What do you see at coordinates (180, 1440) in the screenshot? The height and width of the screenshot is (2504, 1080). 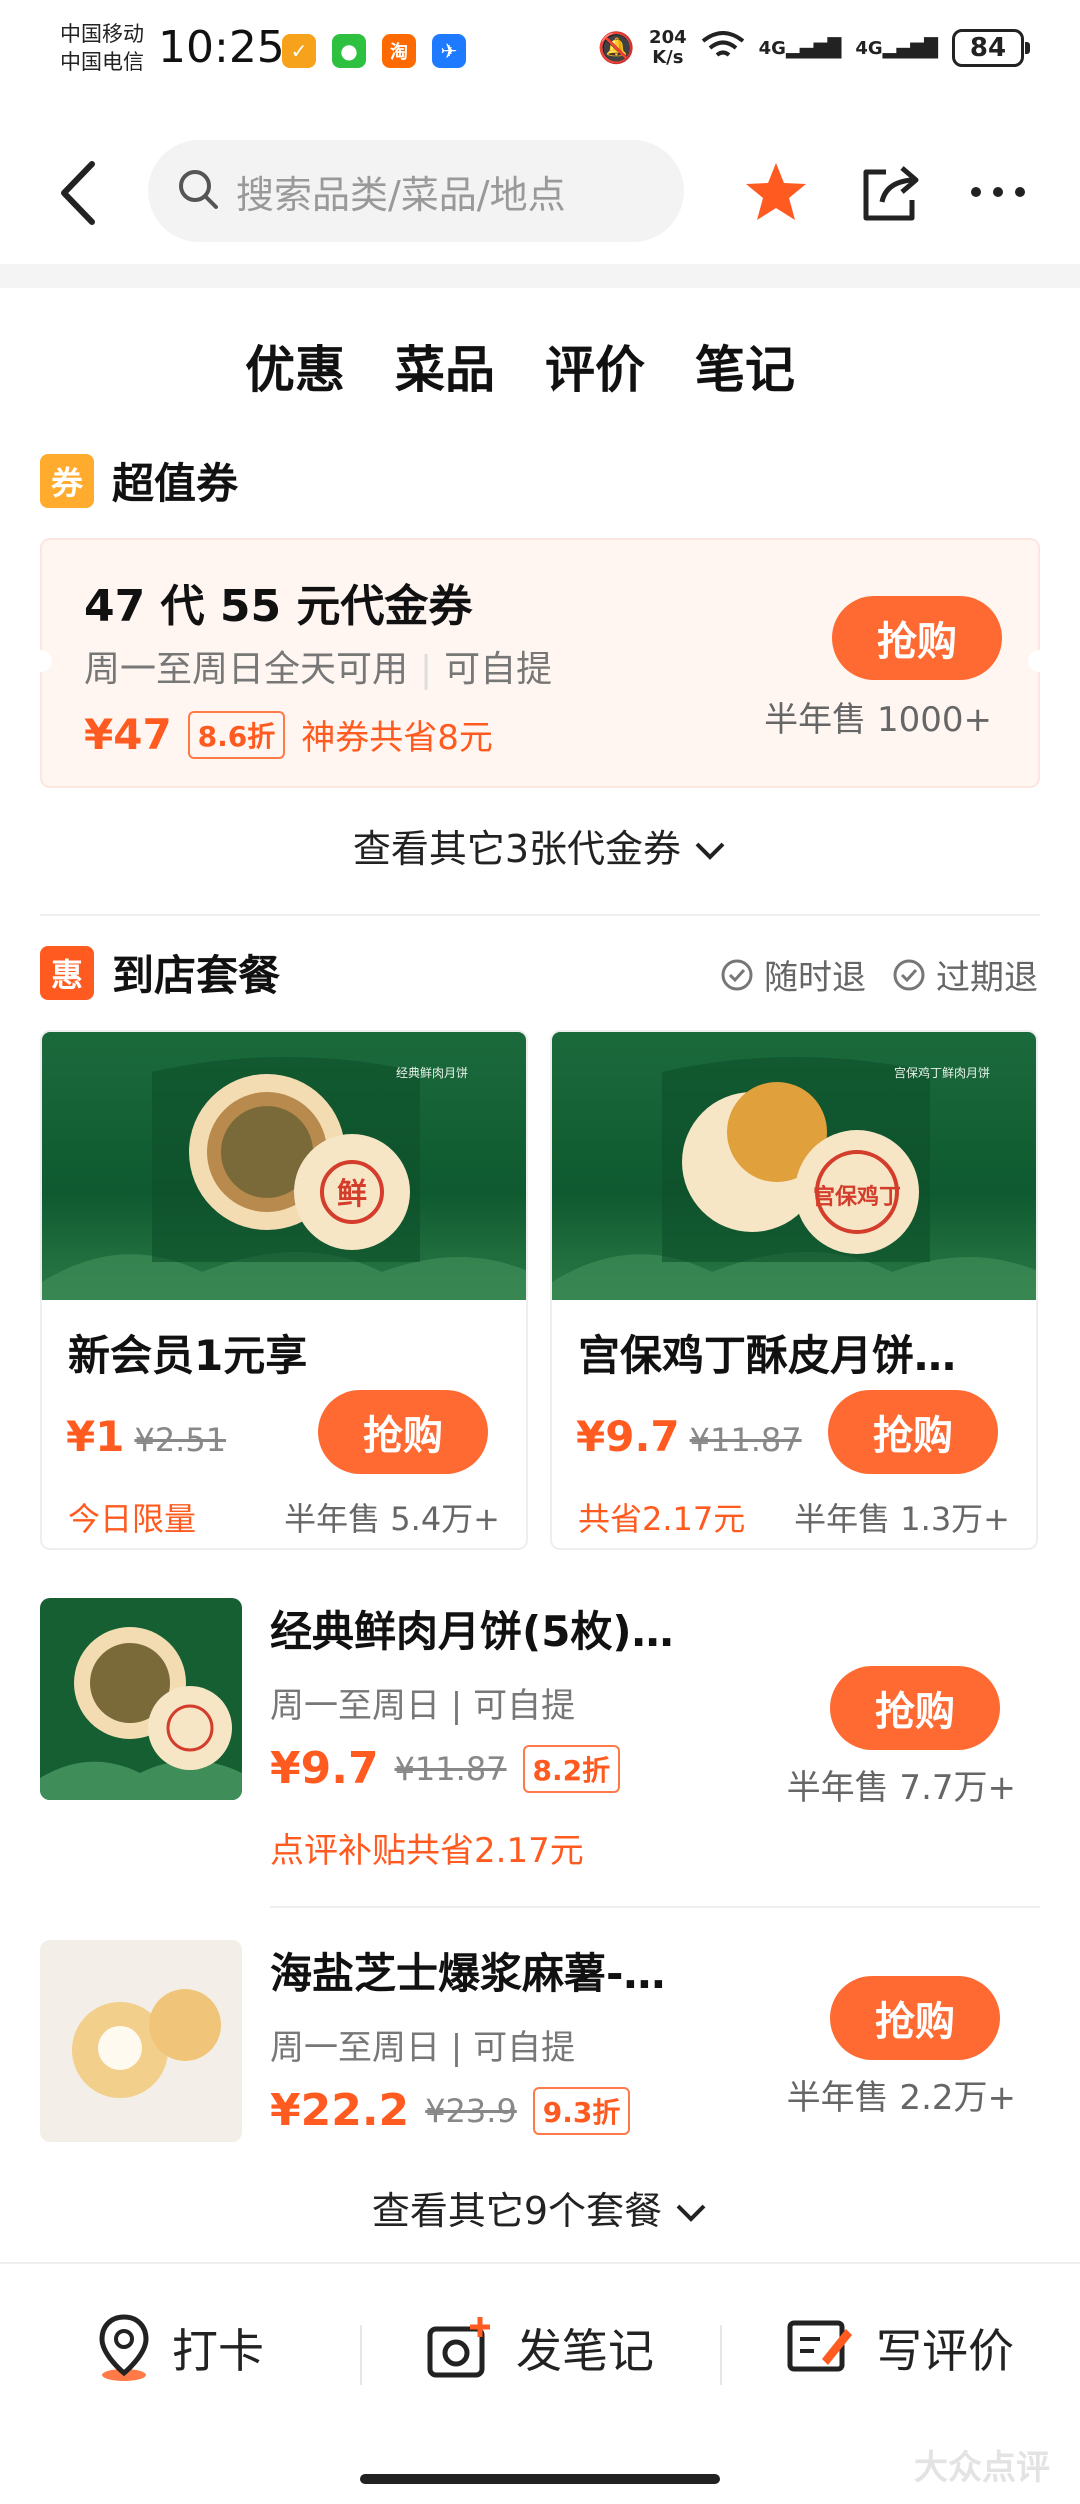 I see `package-original-price: ¥2.51` at bounding box center [180, 1440].